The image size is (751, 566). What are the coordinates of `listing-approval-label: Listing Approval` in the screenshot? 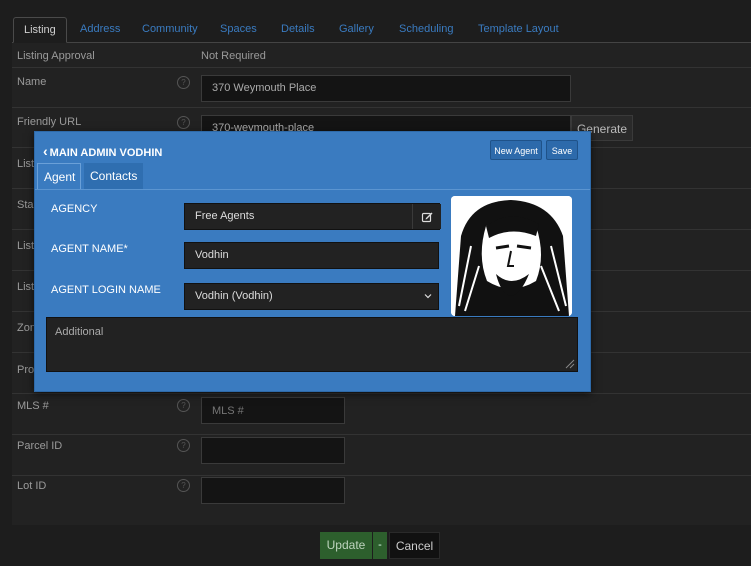 It's located at (56, 56).